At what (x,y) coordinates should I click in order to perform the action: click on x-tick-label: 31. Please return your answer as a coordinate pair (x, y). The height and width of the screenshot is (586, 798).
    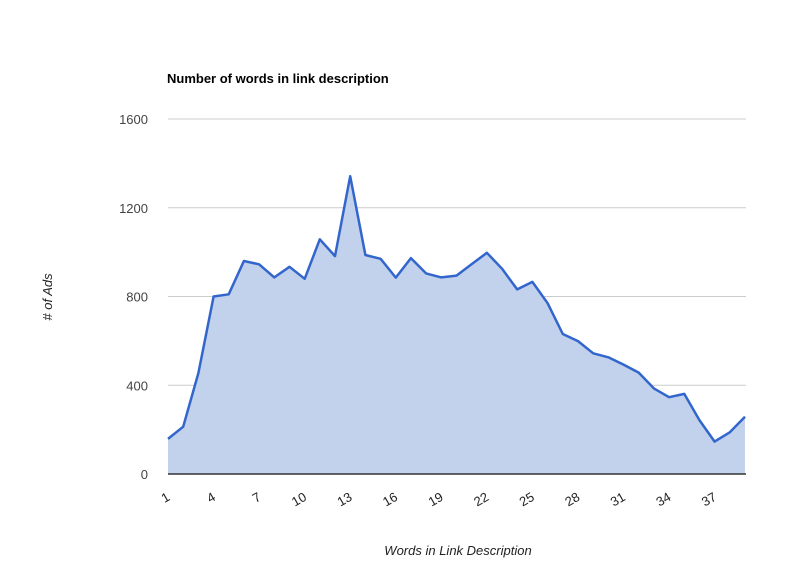
    Looking at the image, I should click on (618, 499).